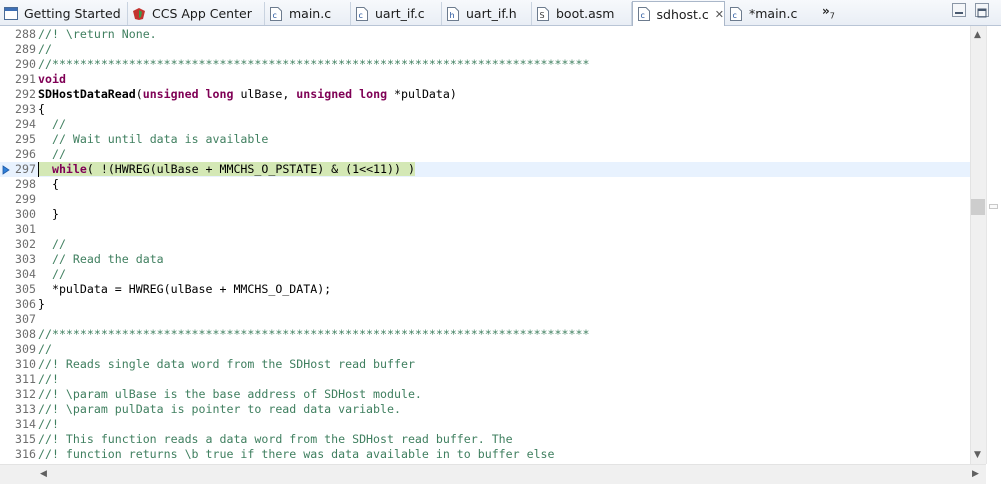  What do you see at coordinates (485, 214) in the screenshot?
I see `code-line: 300 }` at bounding box center [485, 214].